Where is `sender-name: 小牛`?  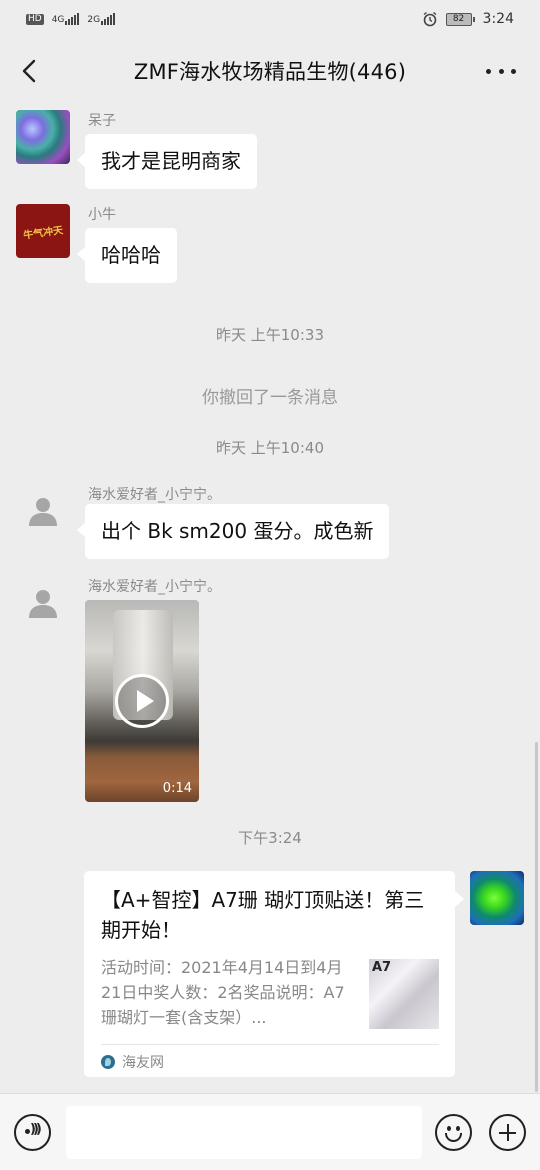
sender-name: 小牛 is located at coordinates (102, 215).